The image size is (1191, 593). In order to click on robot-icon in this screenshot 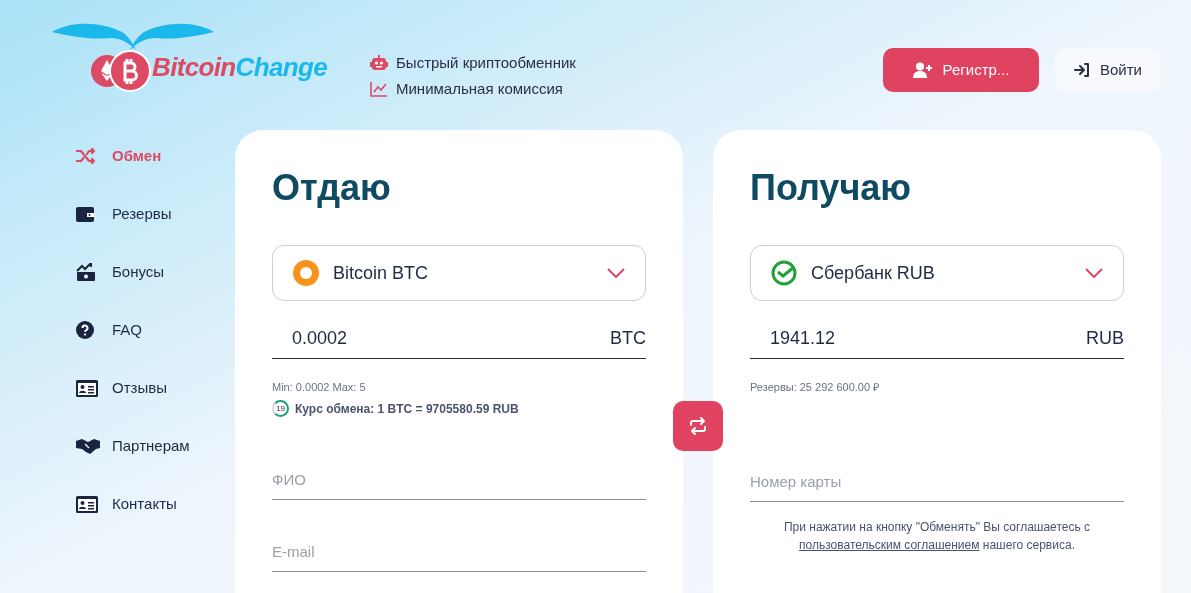, I will do `click(379, 63)`.